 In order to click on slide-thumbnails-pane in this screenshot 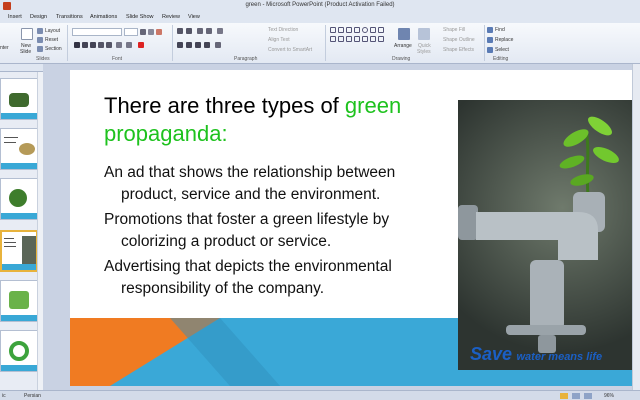, I will do `click(21, 227)`.